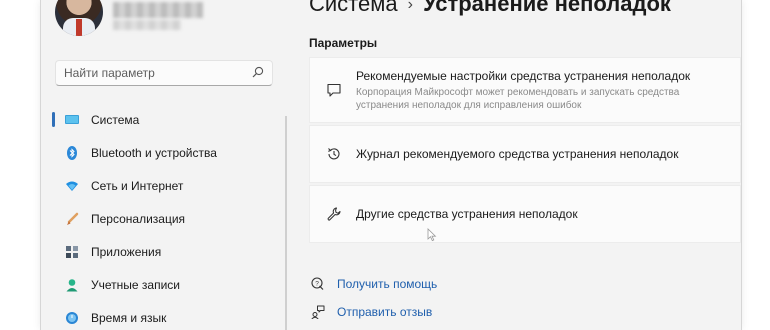  Describe the element at coordinates (467, 214) in the screenshot. I see `card-title: Другие средства устранения неполадок` at that location.